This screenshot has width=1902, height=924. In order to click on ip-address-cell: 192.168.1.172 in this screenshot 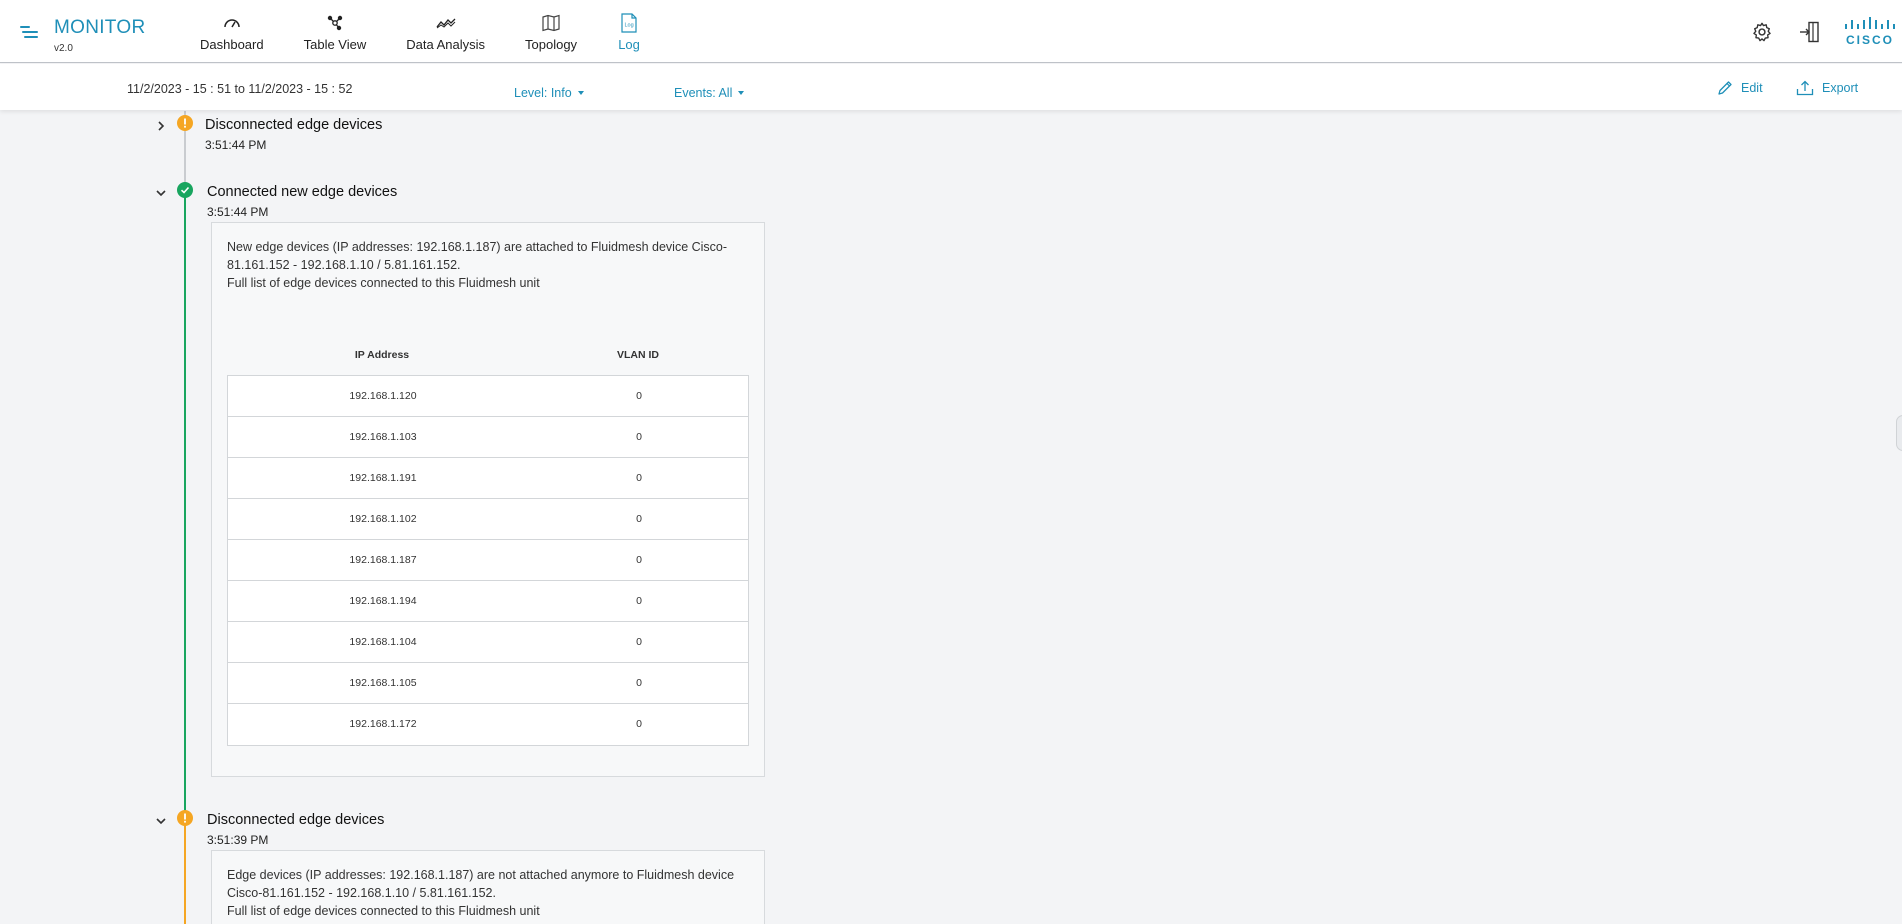, I will do `click(383, 724)`.